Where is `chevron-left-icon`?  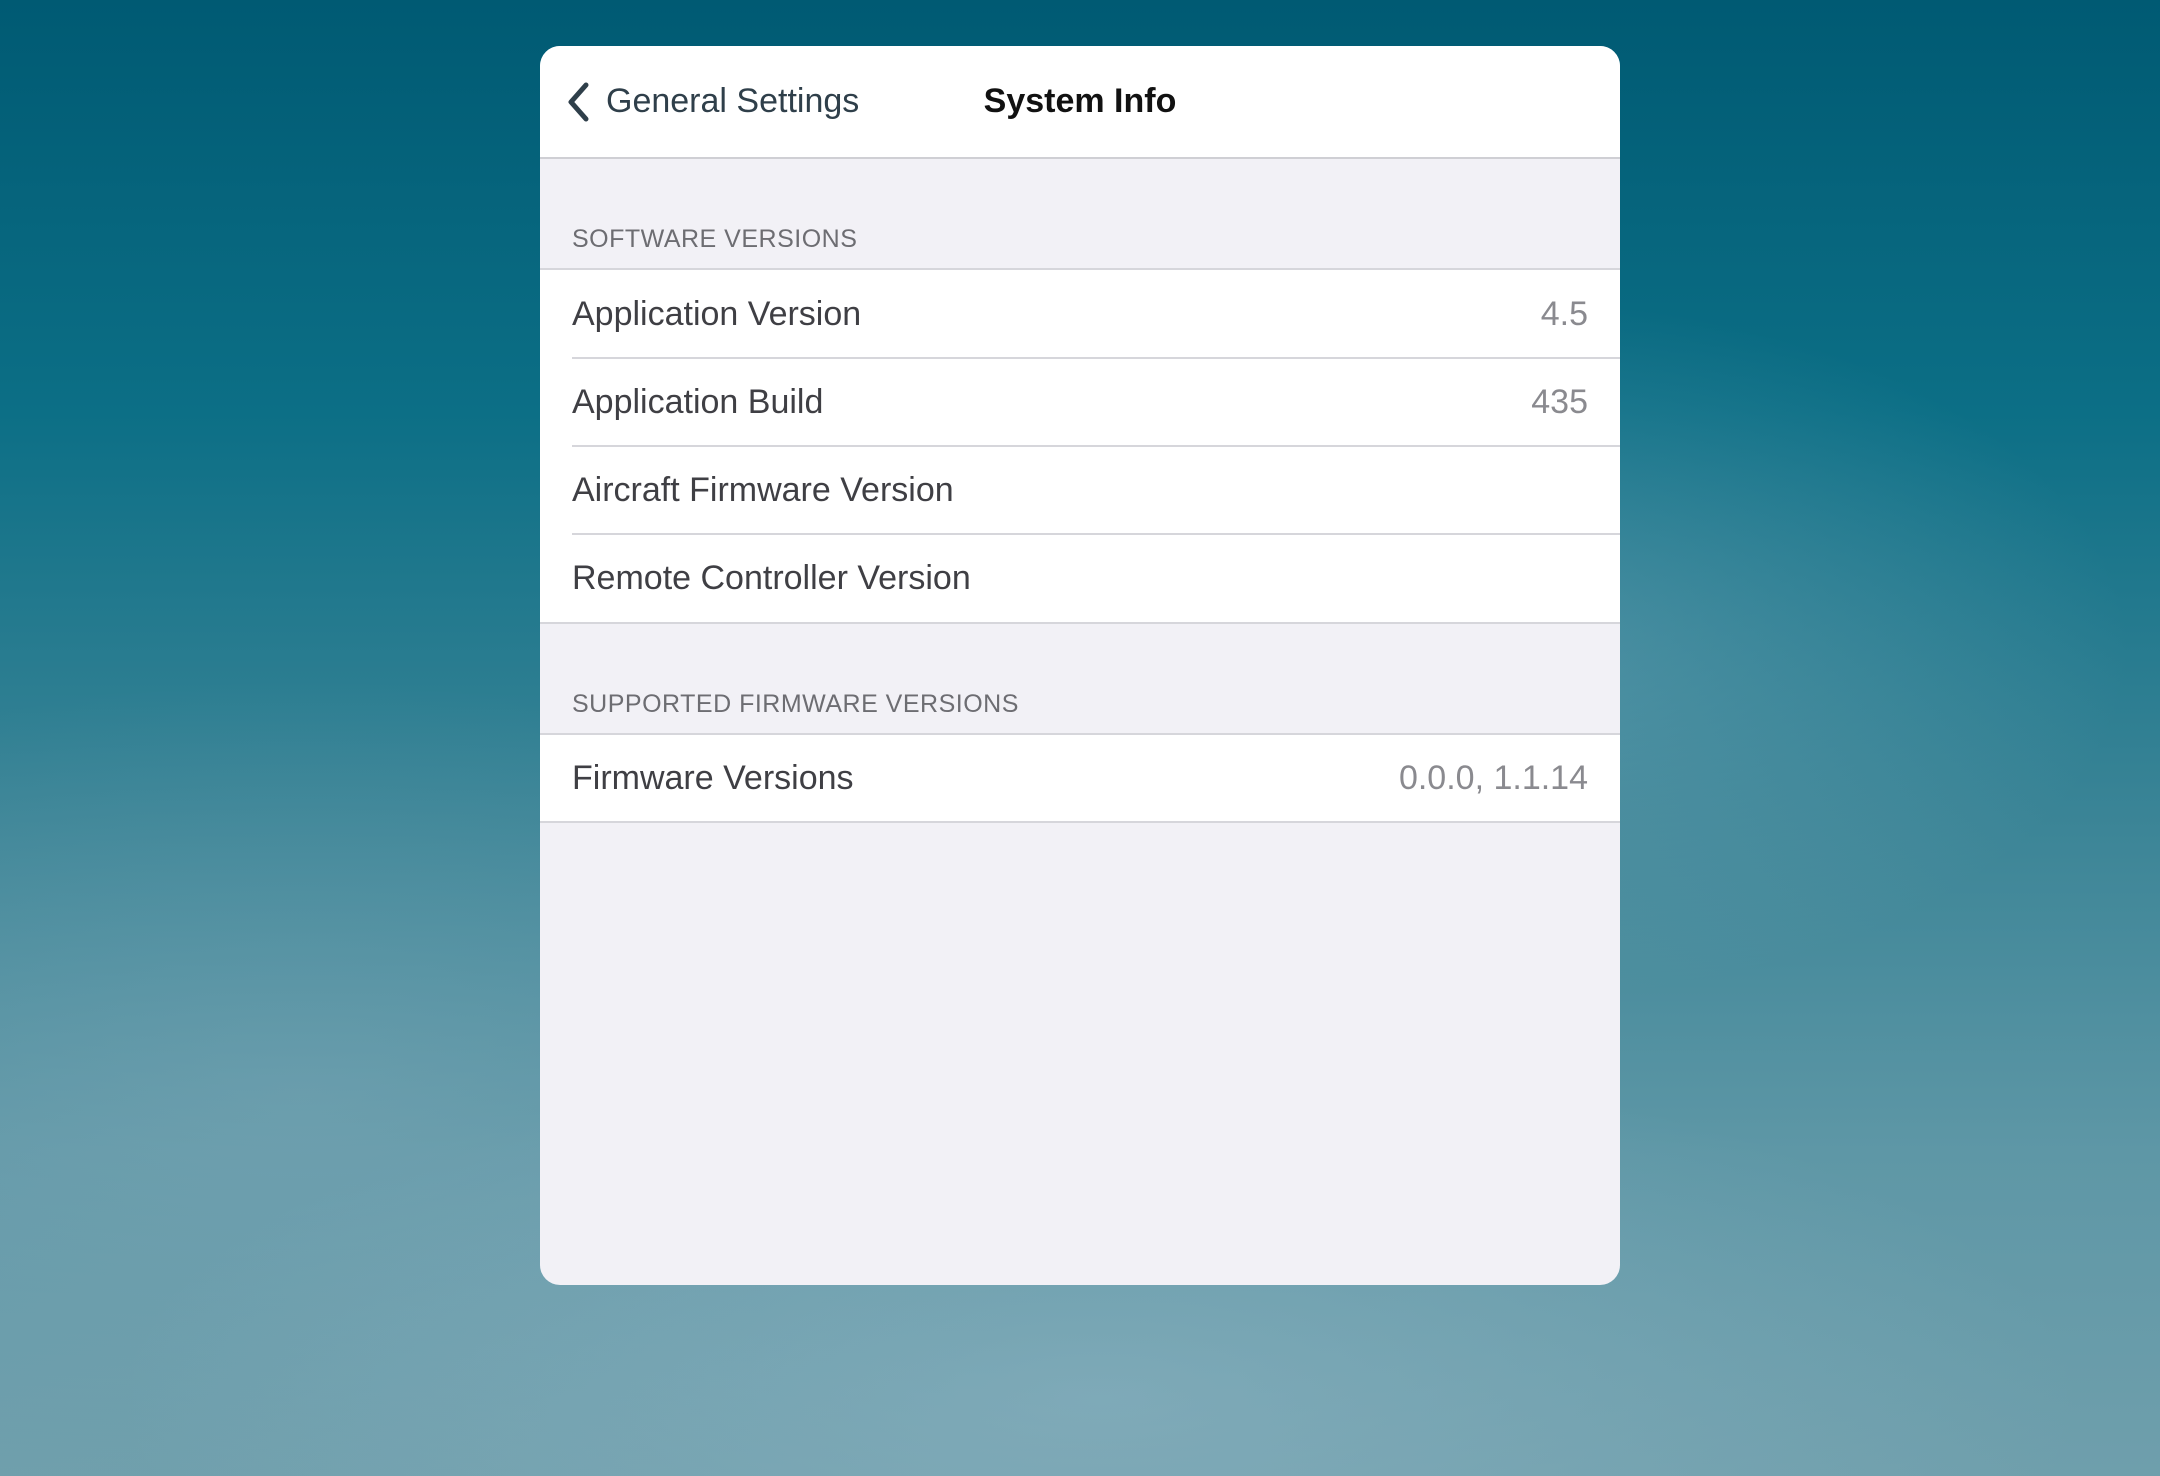 chevron-left-icon is located at coordinates (579, 102).